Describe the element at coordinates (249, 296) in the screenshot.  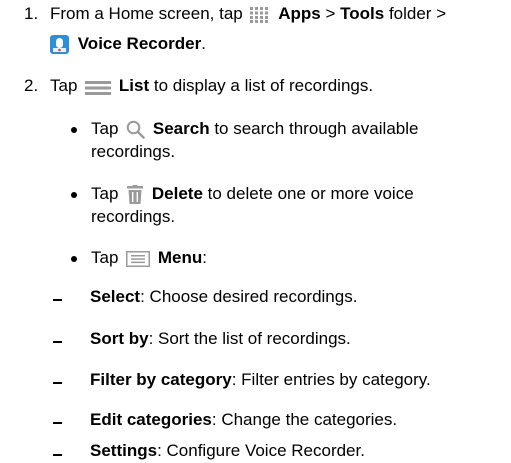
I see `menu-item-desc: : Choose desired recordings.` at that location.